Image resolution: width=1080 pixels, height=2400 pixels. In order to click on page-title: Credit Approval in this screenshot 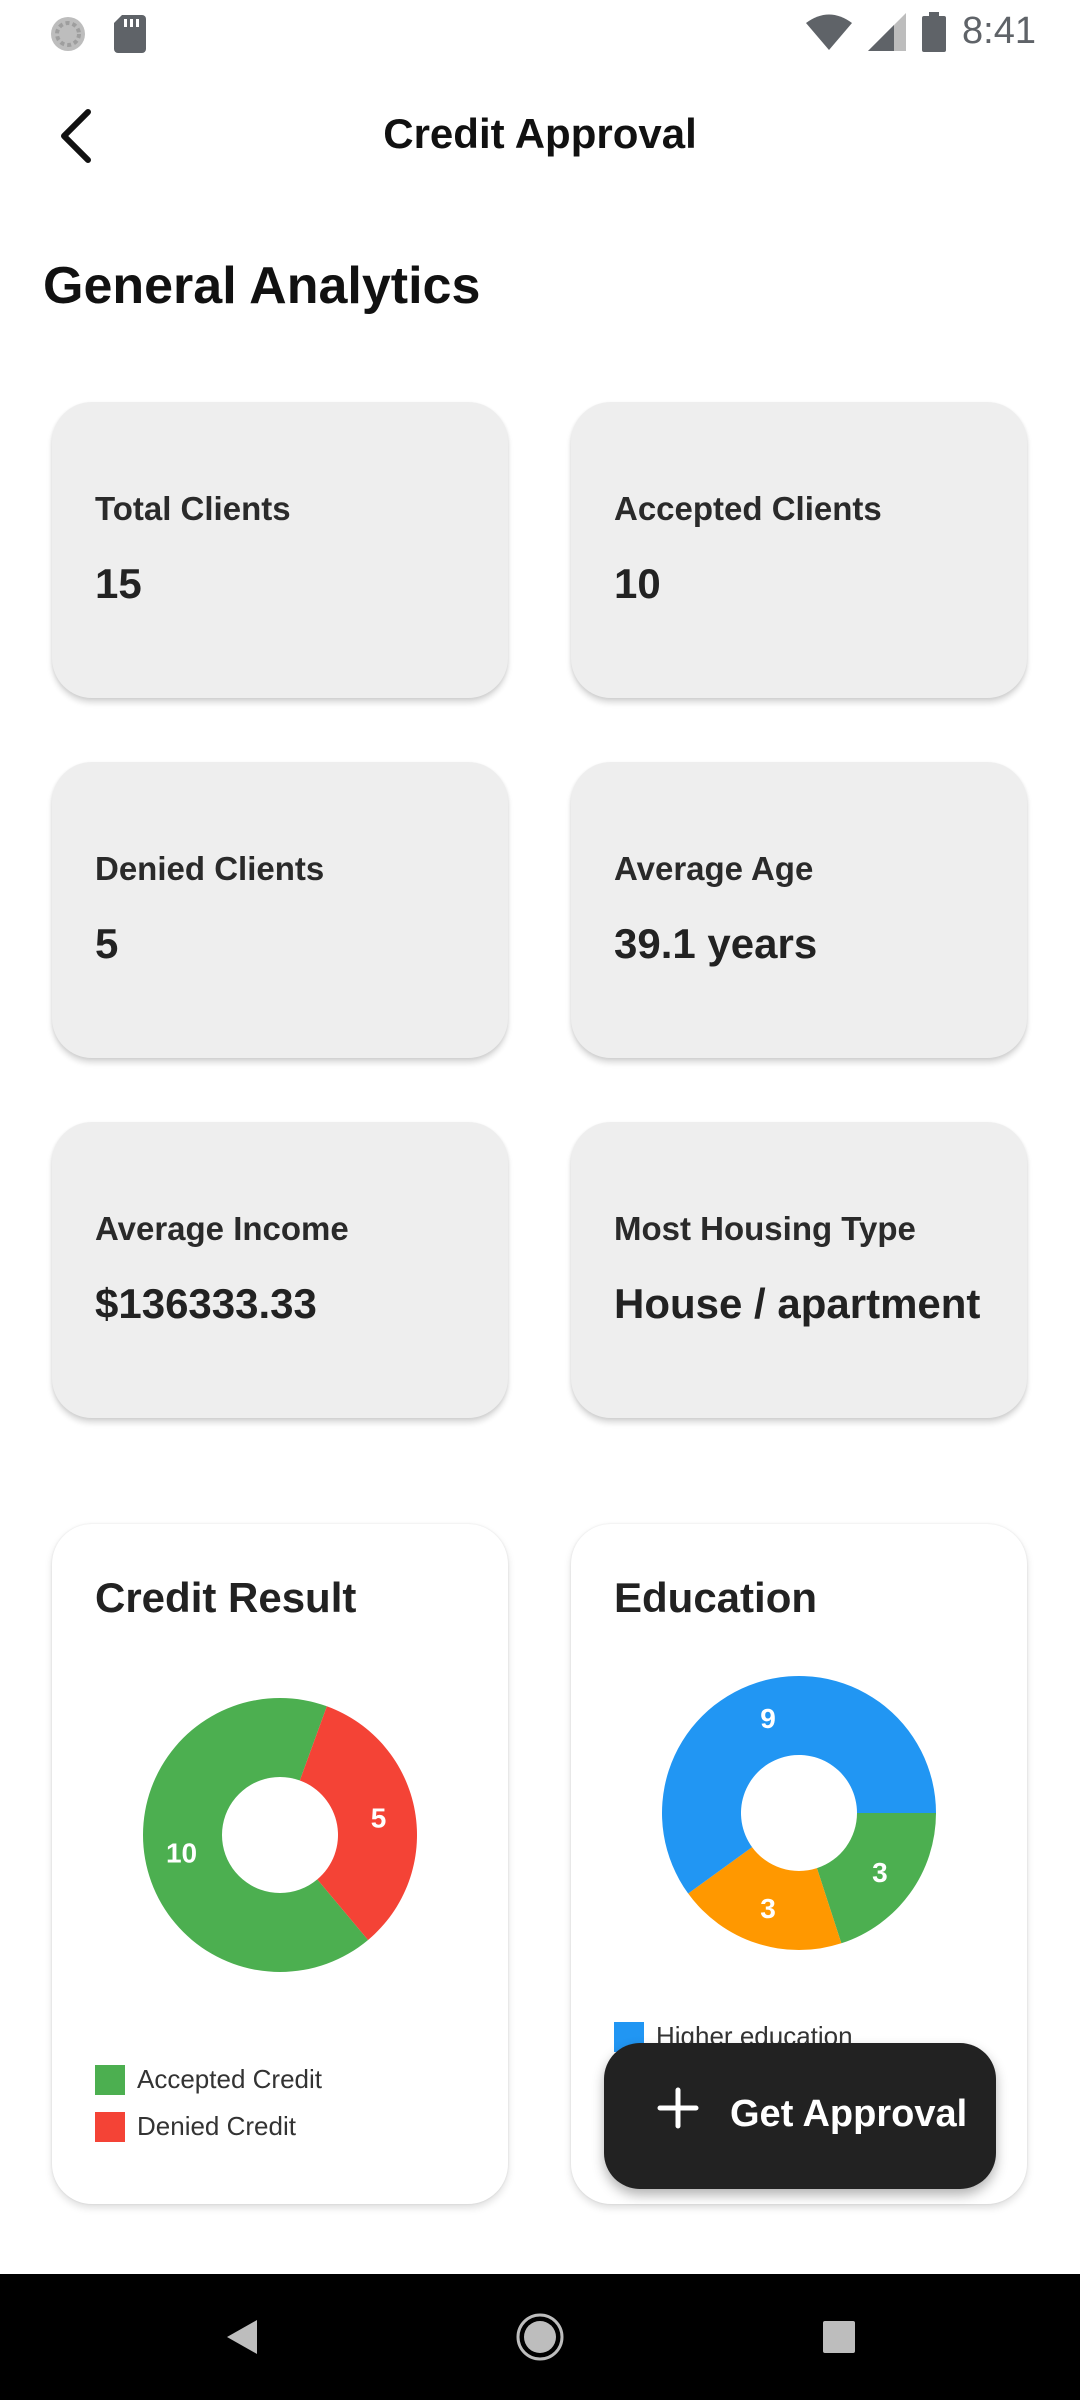, I will do `click(540, 133)`.